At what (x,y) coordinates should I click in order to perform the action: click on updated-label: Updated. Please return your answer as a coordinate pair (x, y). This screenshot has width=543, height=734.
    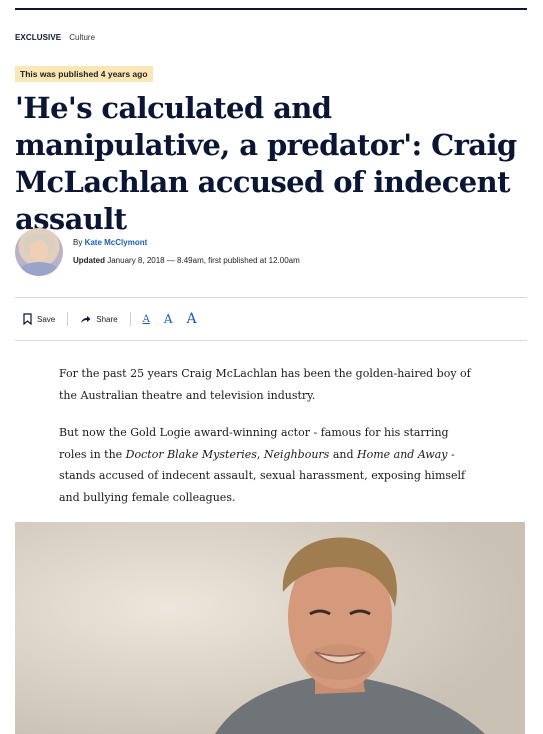
    Looking at the image, I should click on (89, 260).